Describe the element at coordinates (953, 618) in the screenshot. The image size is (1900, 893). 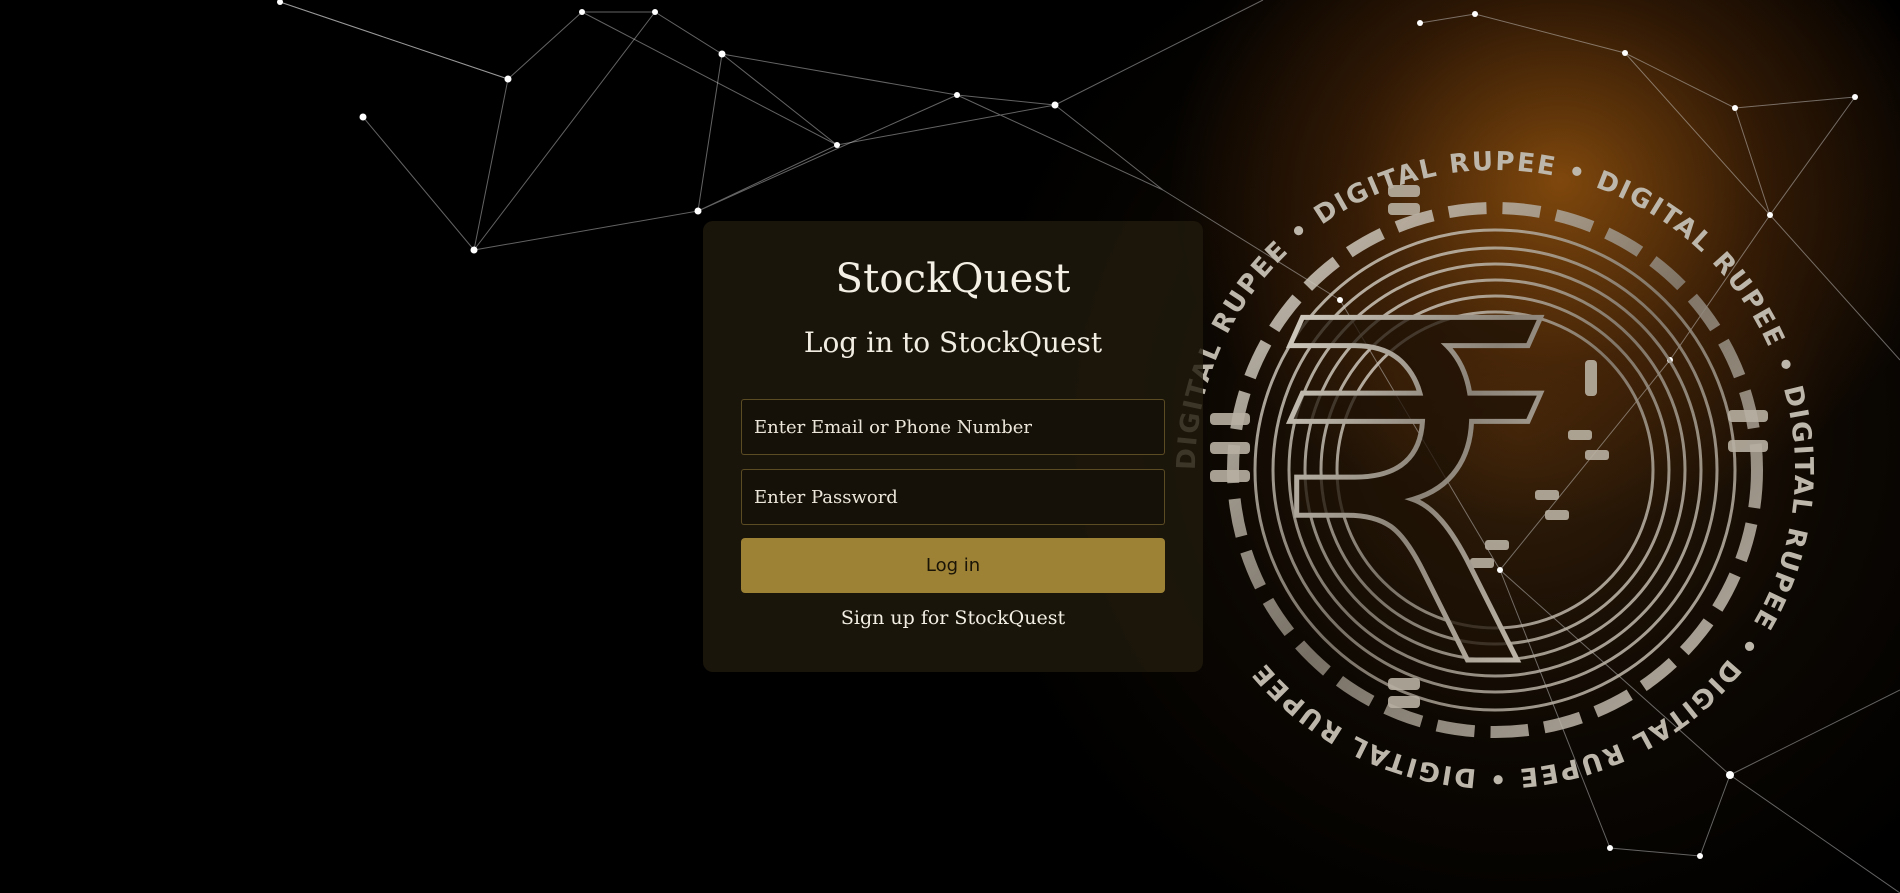
I see `signup-link: Sign up for StockQuest` at that location.